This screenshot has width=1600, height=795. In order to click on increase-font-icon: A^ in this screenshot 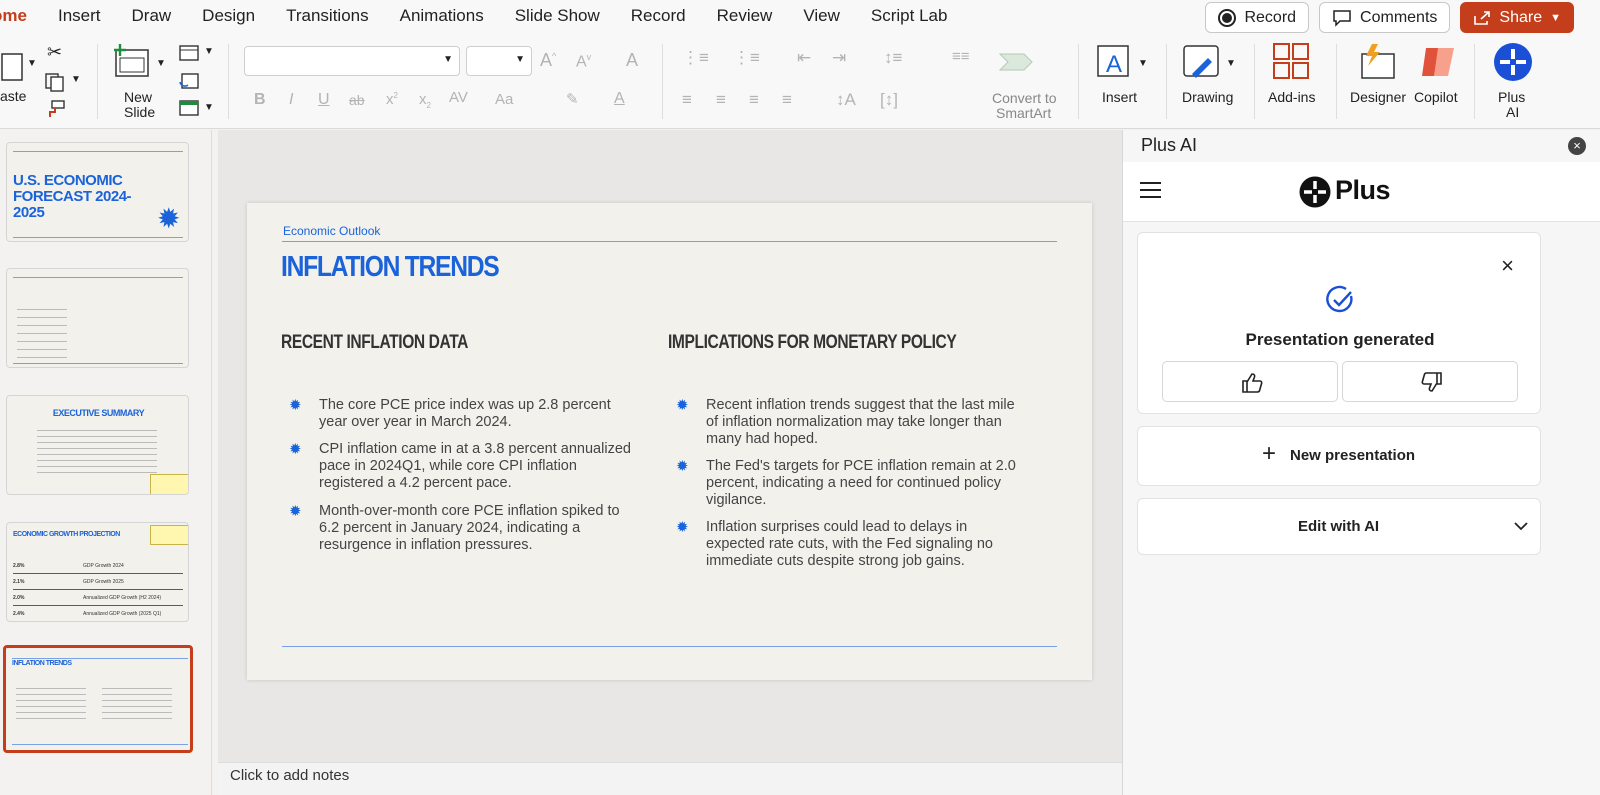, I will do `click(548, 60)`.